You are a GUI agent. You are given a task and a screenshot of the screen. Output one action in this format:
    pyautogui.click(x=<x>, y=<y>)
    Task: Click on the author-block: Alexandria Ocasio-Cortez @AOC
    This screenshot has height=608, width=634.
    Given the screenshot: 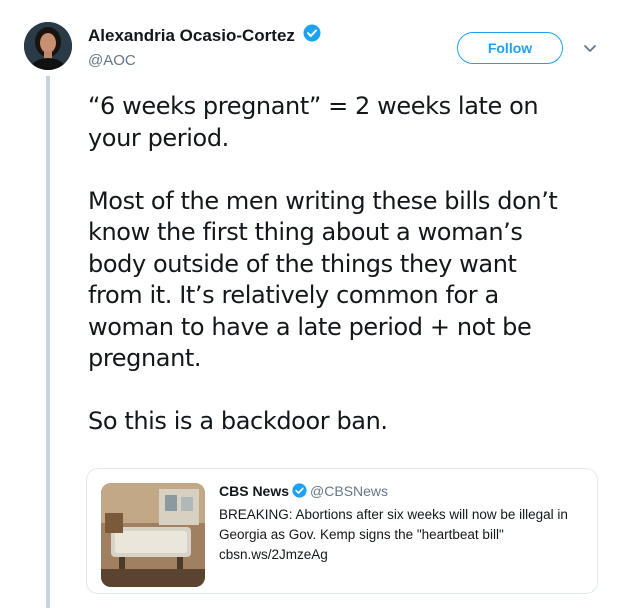 What is the action you would take?
    pyautogui.click(x=204, y=46)
    